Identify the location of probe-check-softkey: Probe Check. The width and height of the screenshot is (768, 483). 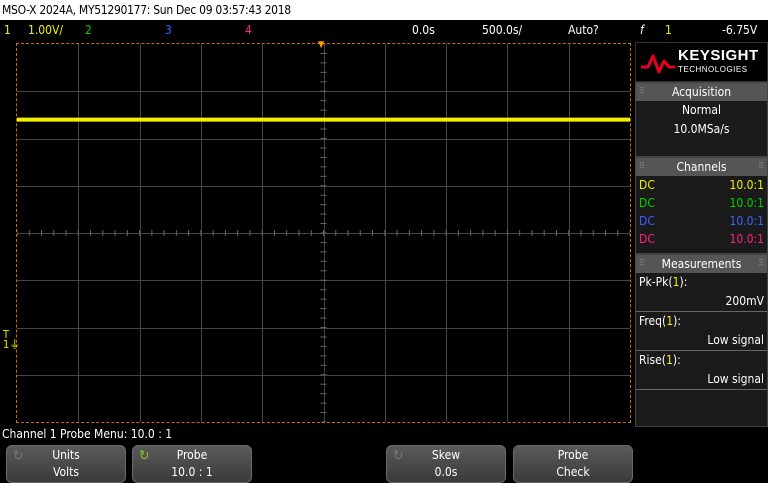
(573, 464).